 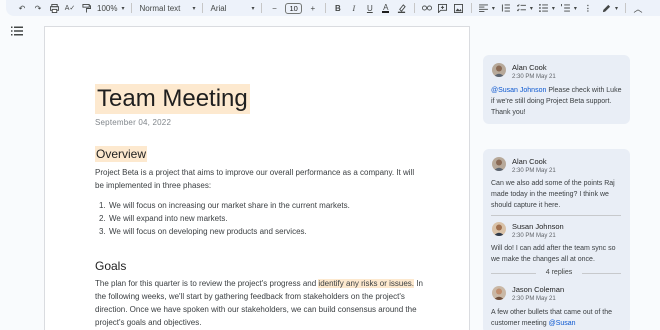 I want to click on numbered-list-select: ▾, so click(x=569, y=8).